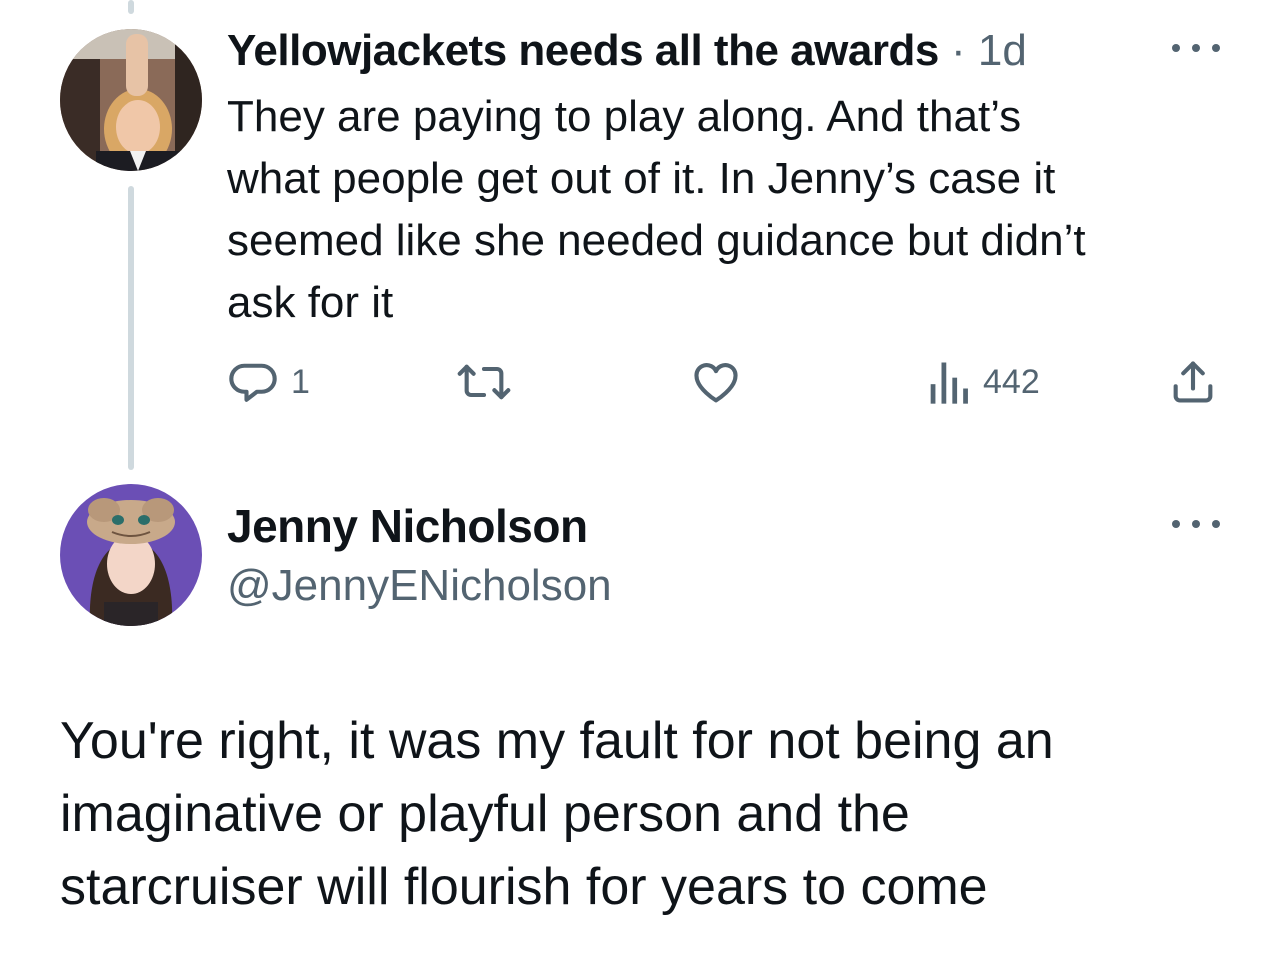 The height and width of the screenshot is (976, 1284). I want to click on reply-text-line: ask for it, so click(310, 302).